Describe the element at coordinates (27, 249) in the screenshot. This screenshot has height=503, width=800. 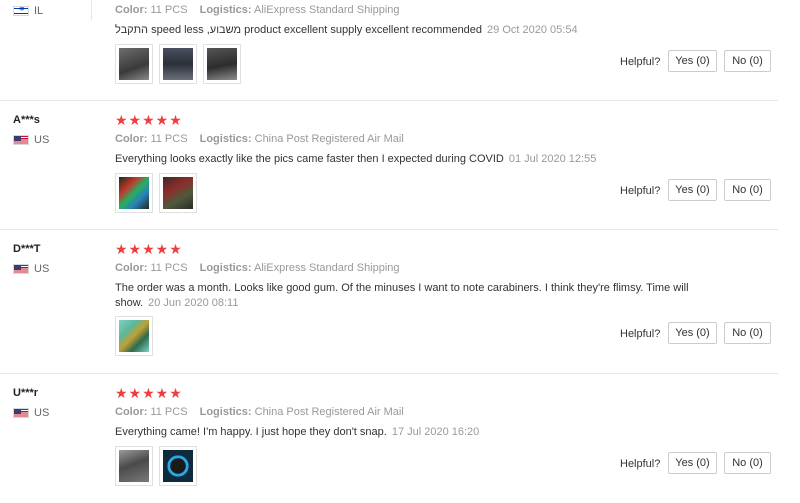
I see `reviewer-name: D***T` at that location.